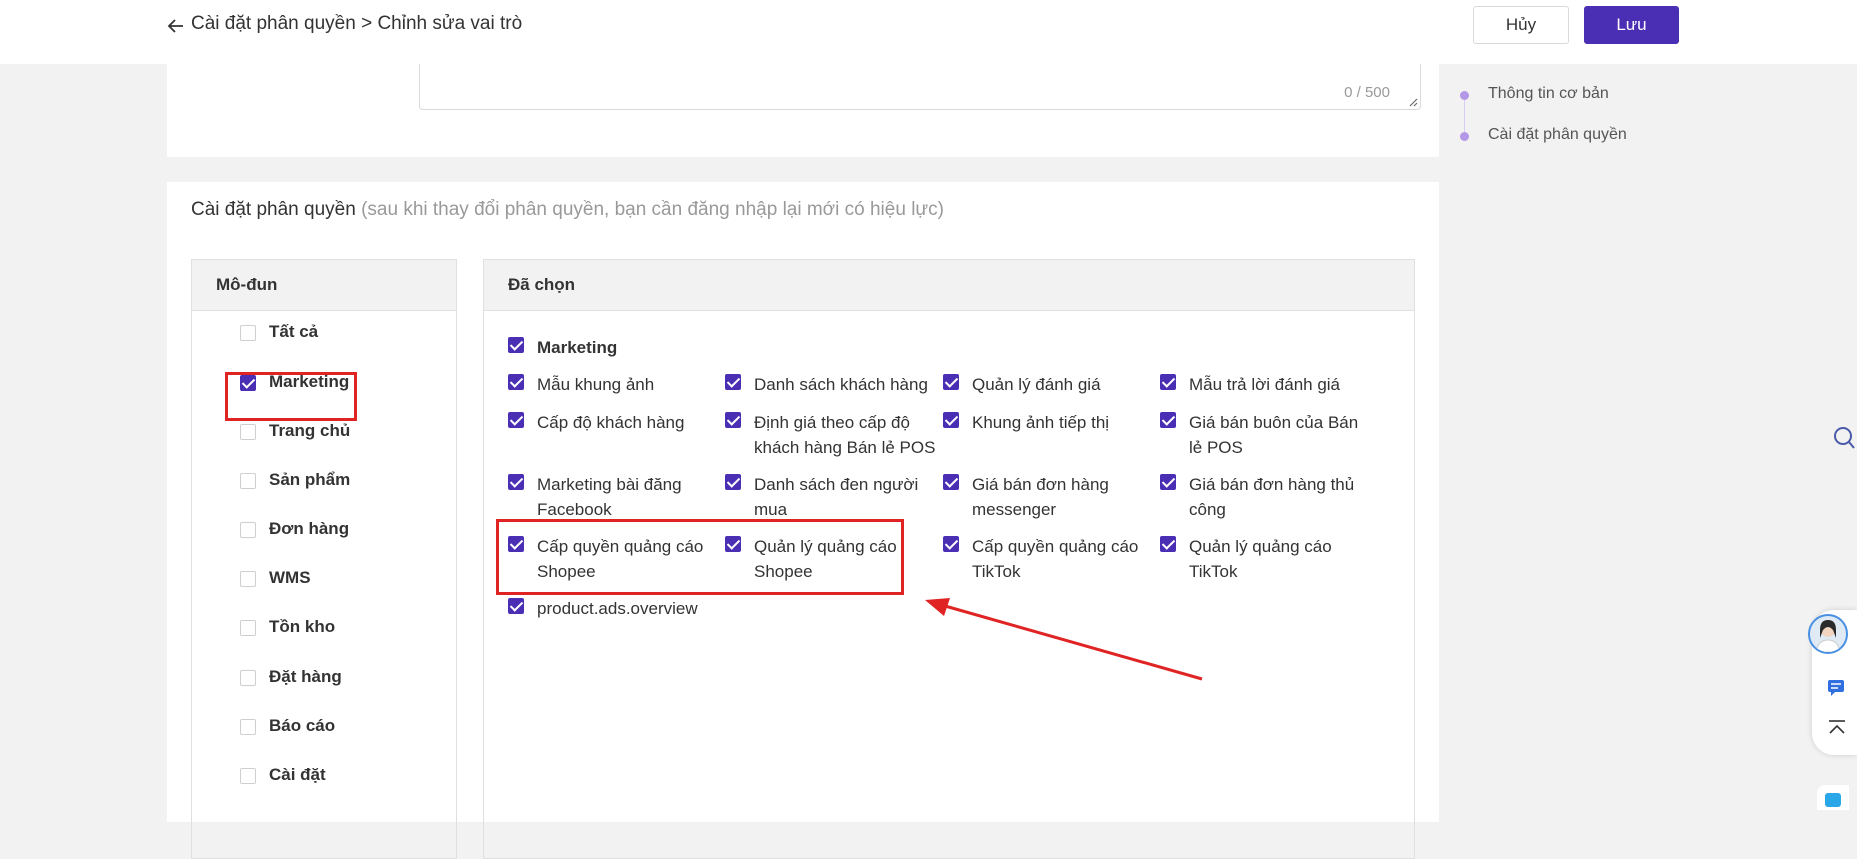  I want to click on selected-panel-header: Đã chọn, so click(949, 285).